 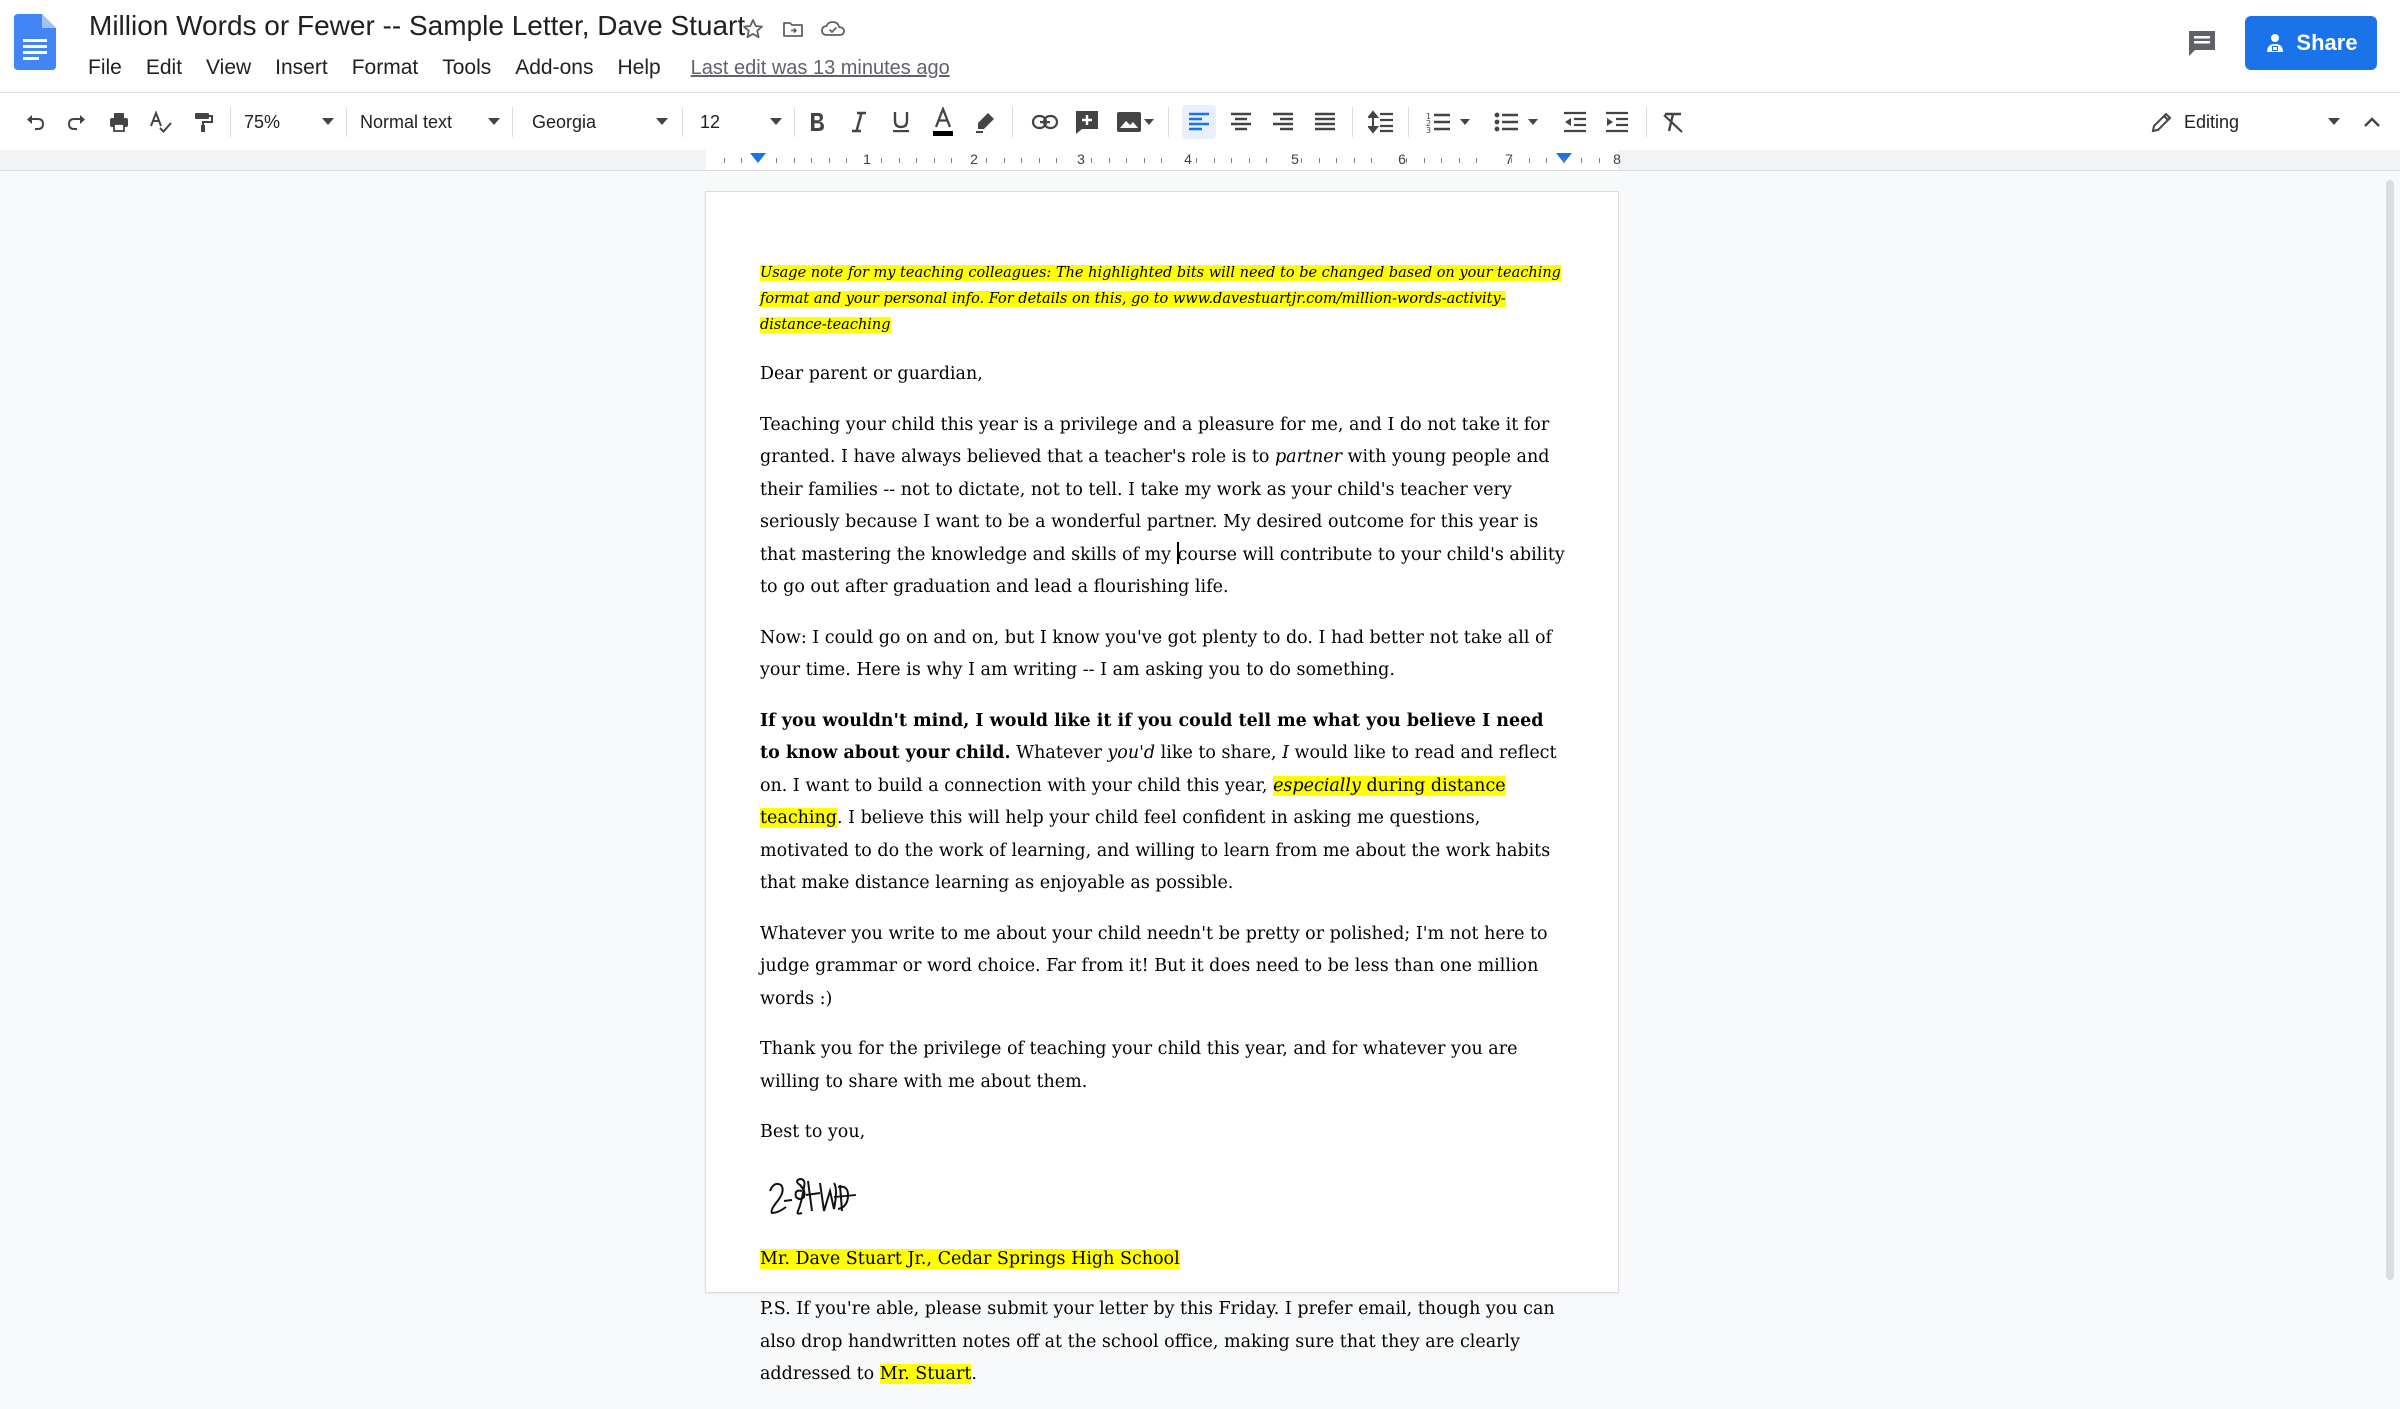 I want to click on share-button: Share, so click(x=2311, y=43).